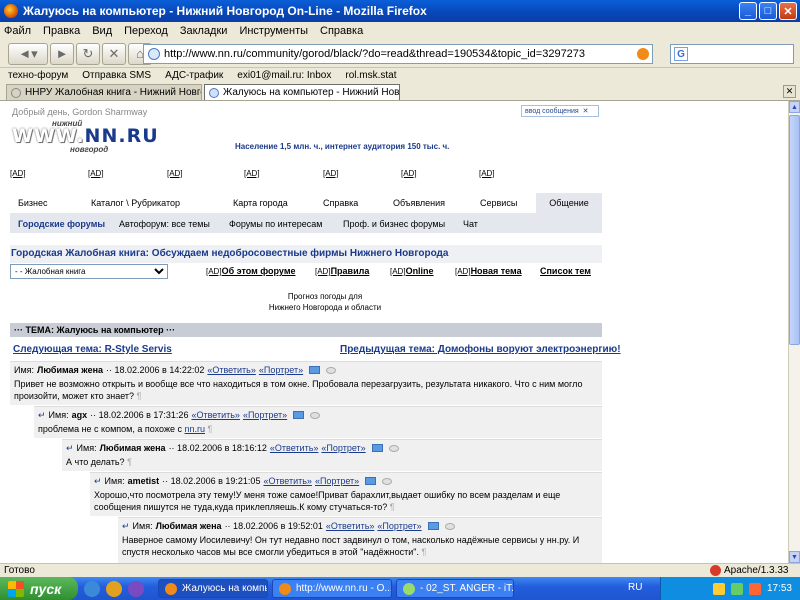 Image resolution: width=800 pixels, height=600 pixels. Describe the element at coordinates (419, 203) in the screenshot. I see `nav-ads: Объявления` at that location.